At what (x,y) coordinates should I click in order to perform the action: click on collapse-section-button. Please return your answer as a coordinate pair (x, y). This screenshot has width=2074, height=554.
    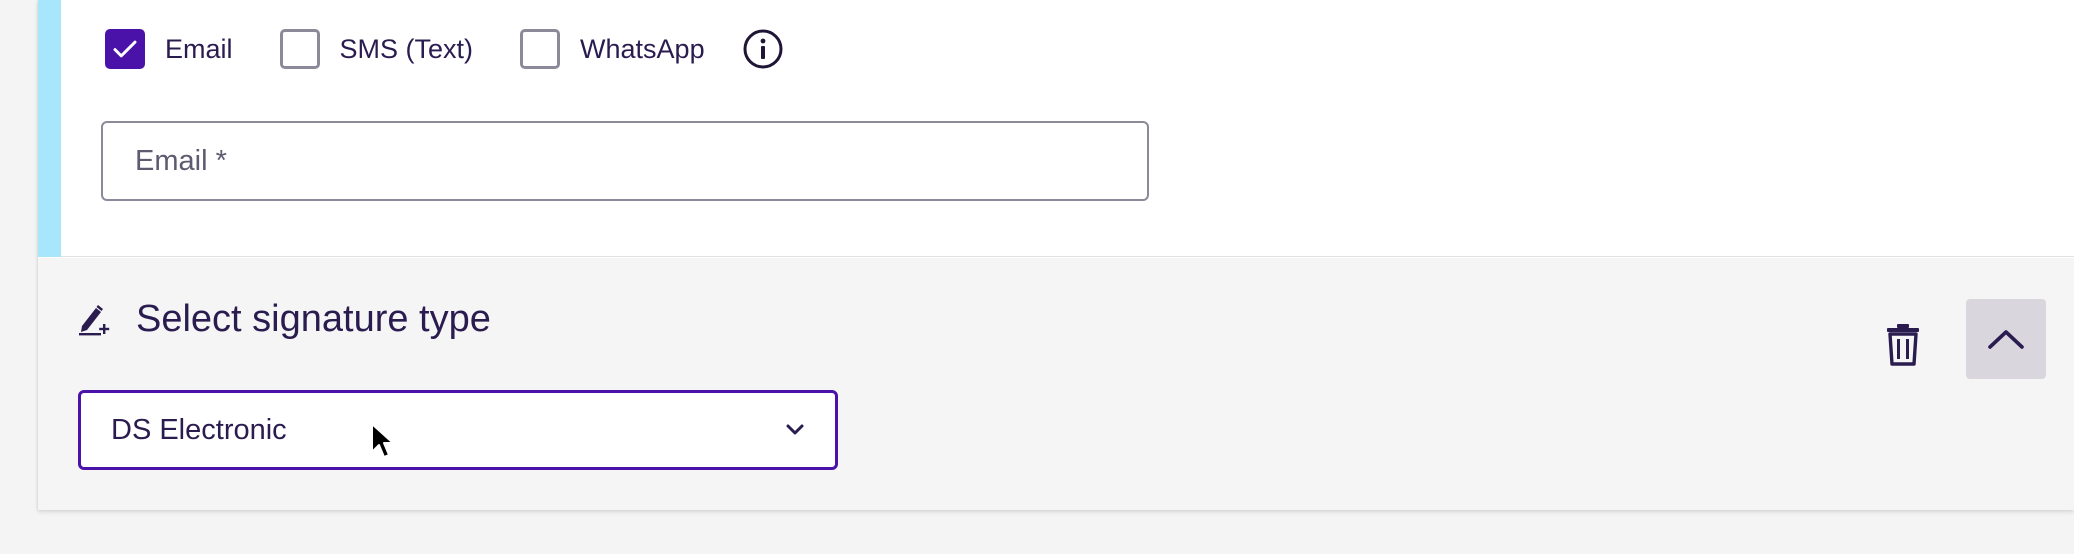
    Looking at the image, I should click on (2006, 339).